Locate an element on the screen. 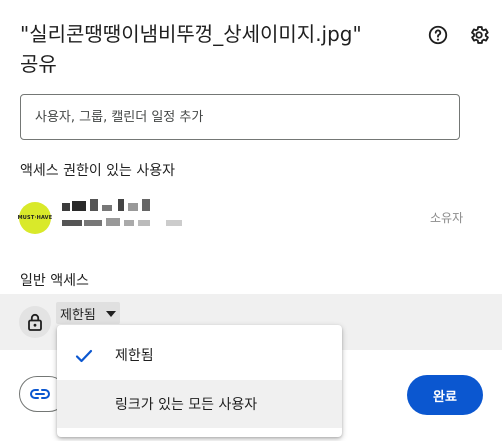  avatar: MUST·HAVE is located at coordinates (35, 218).